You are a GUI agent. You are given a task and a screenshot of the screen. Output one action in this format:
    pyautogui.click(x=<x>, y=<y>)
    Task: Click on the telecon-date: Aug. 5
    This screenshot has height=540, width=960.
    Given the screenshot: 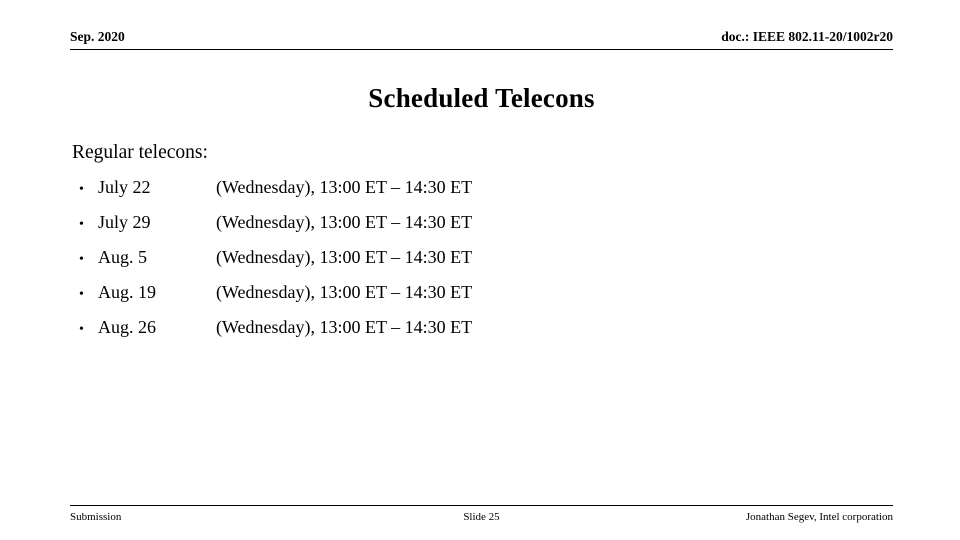 What is the action you would take?
    pyautogui.click(x=122, y=257)
    